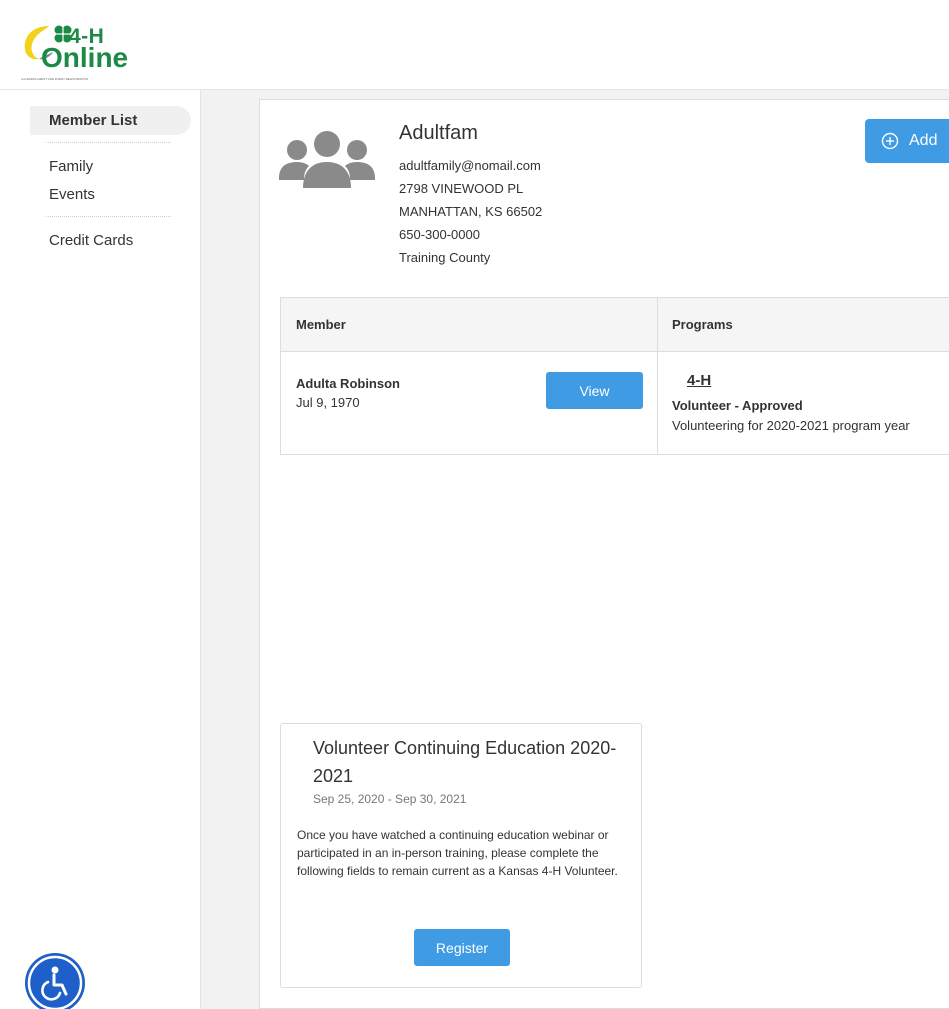 This screenshot has width=949, height=1009. I want to click on add-button-label: Add, so click(923, 140).